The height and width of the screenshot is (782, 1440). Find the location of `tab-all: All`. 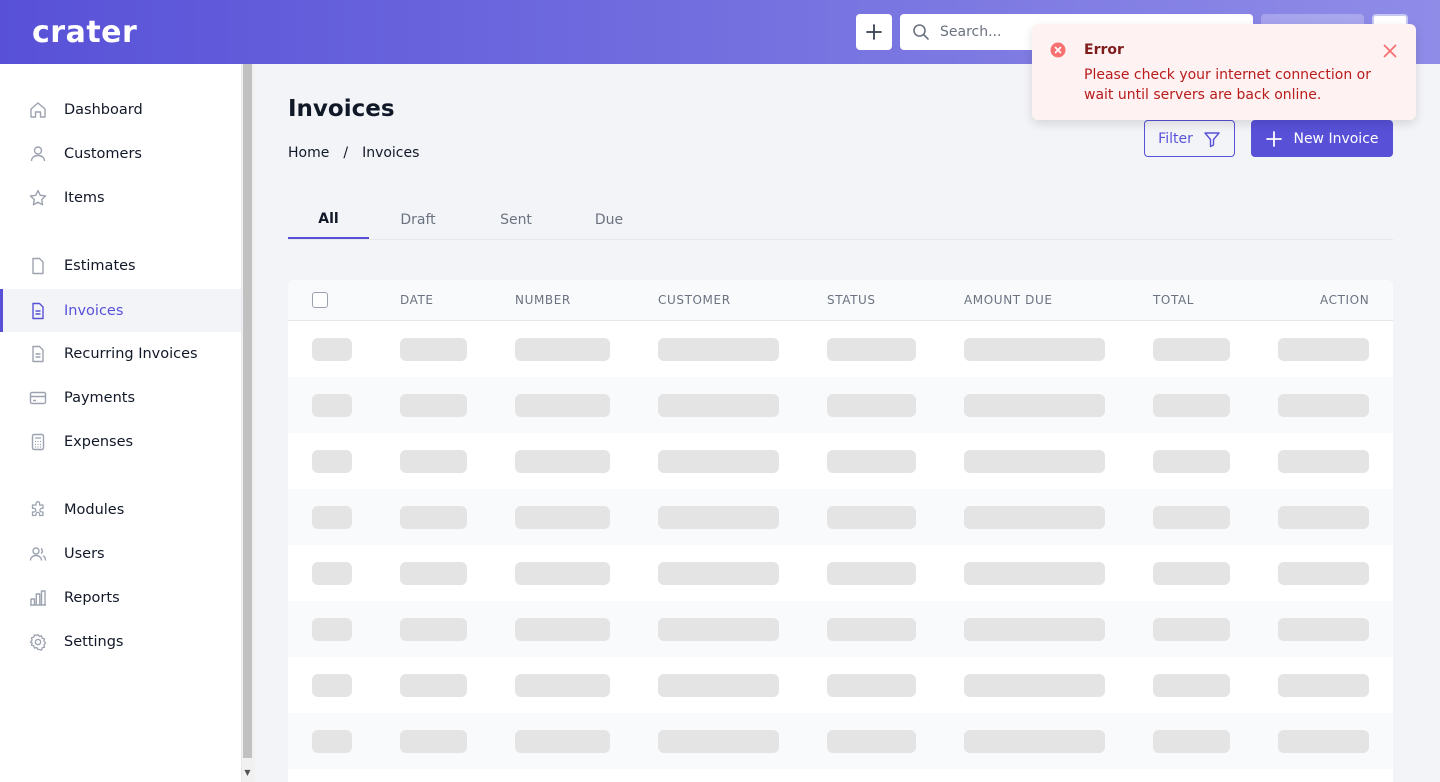

tab-all: All is located at coordinates (328, 219).